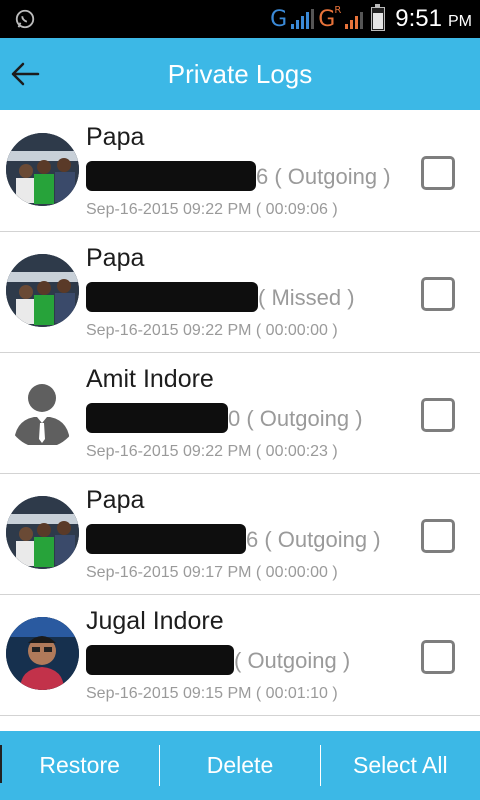  Describe the element at coordinates (1, 764) in the screenshot. I see `edge-divider` at that location.